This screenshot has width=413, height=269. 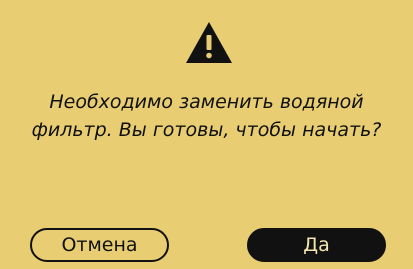 I want to click on warning-triangle-icon, so click(x=209, y=42).